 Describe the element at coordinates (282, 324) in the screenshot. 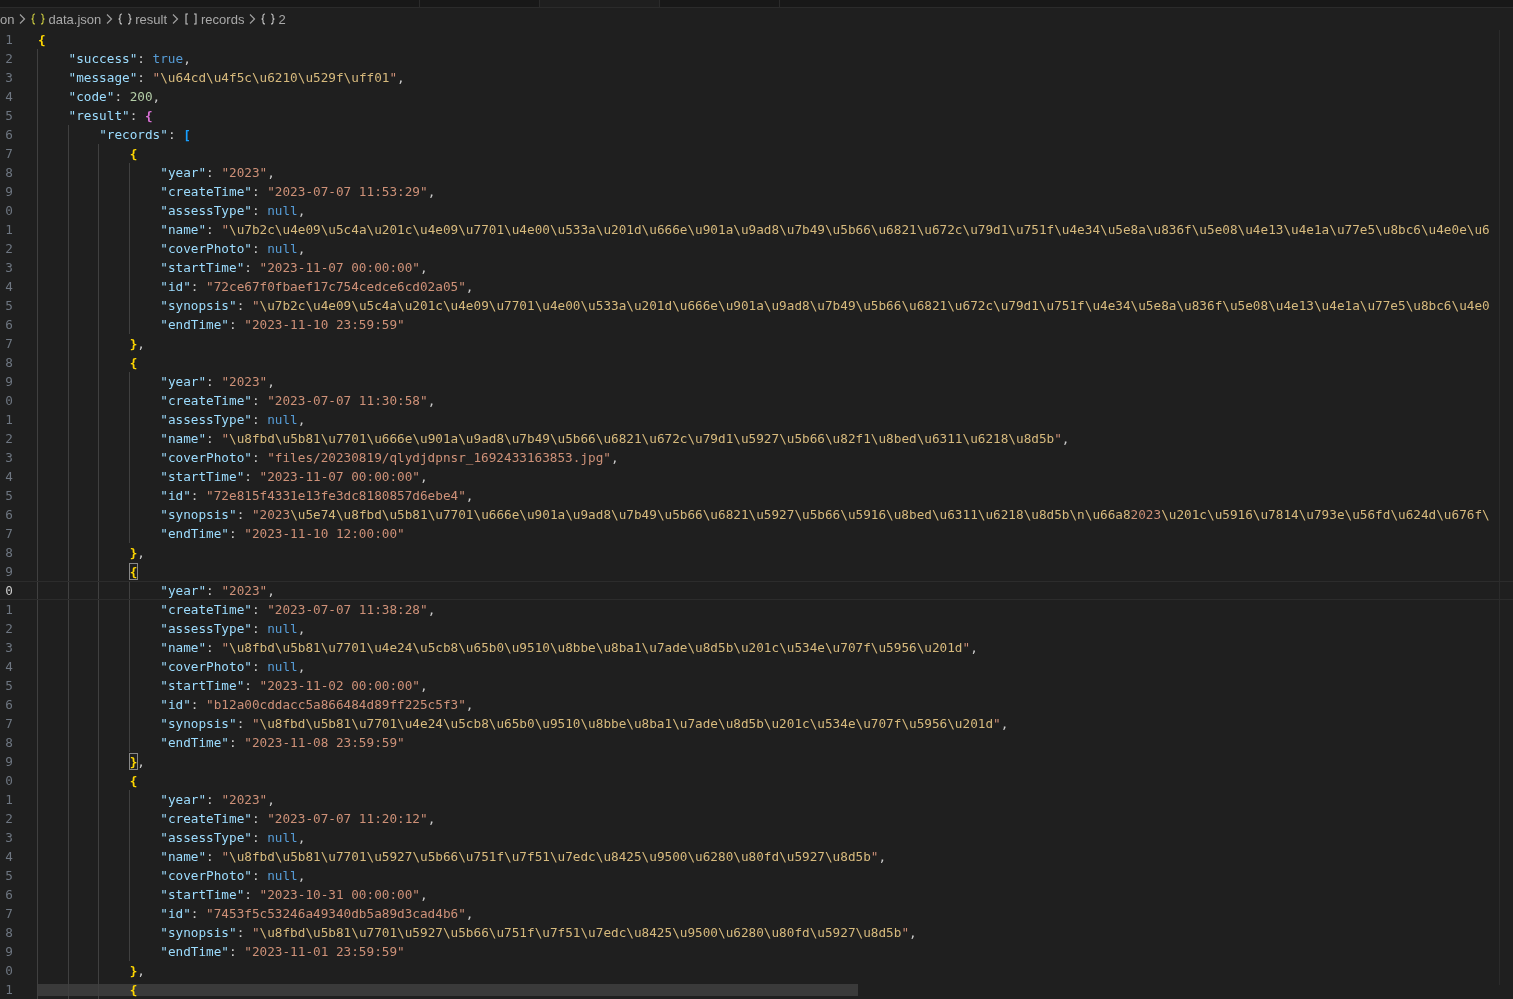

I see `code-line: "endTime": "2023-11-10 23:59:59"` at that location.